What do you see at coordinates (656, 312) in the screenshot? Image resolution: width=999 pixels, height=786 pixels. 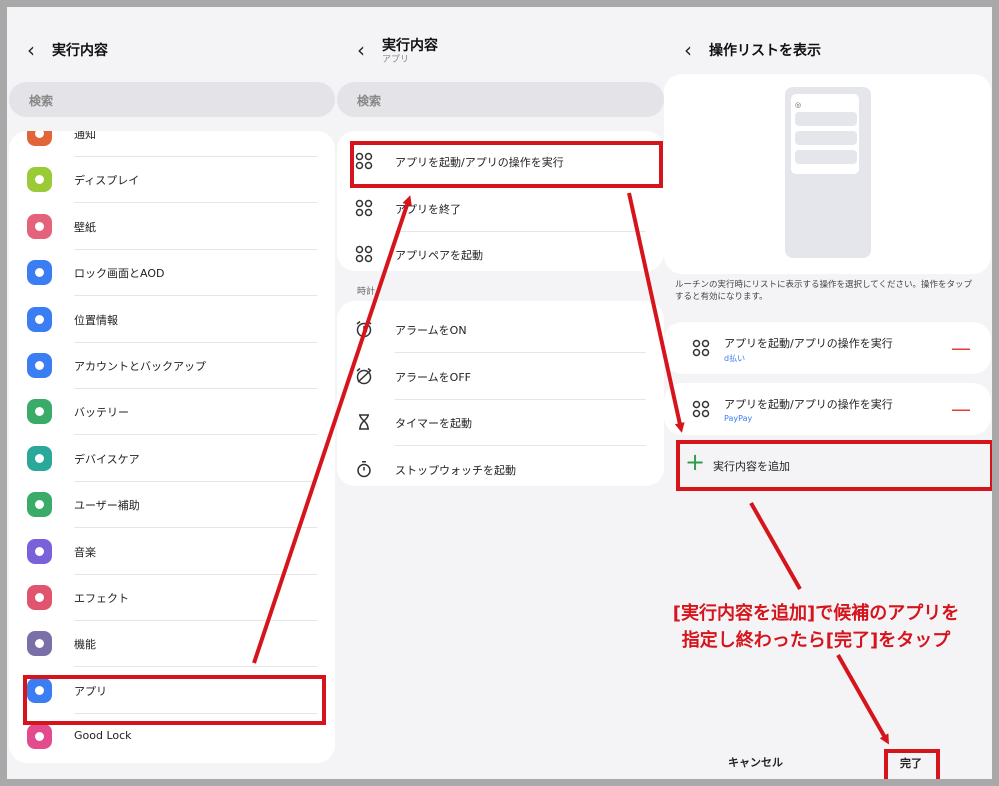 I see `arrow-to-add-action` at bounding box center [656, 312].